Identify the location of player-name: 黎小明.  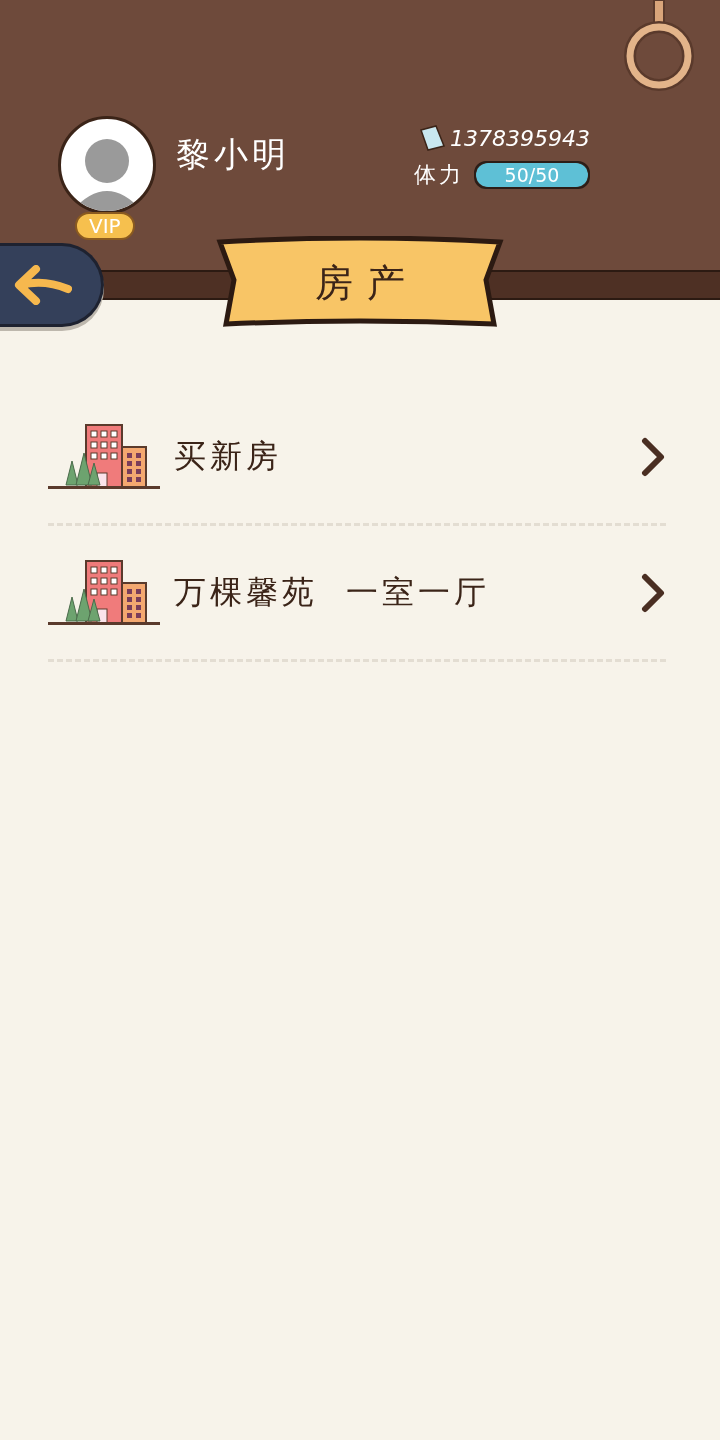
(233, 154).